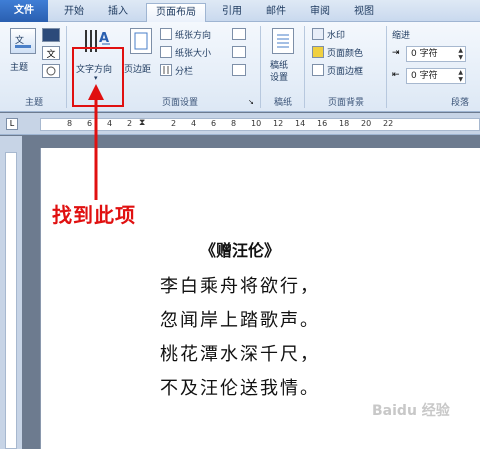 The height and width of the screenshot is (449, 480). What do you see at coordinates (318, 34) in the screenshot?
I see `watermark-icon` at bounding box center [318, 34].